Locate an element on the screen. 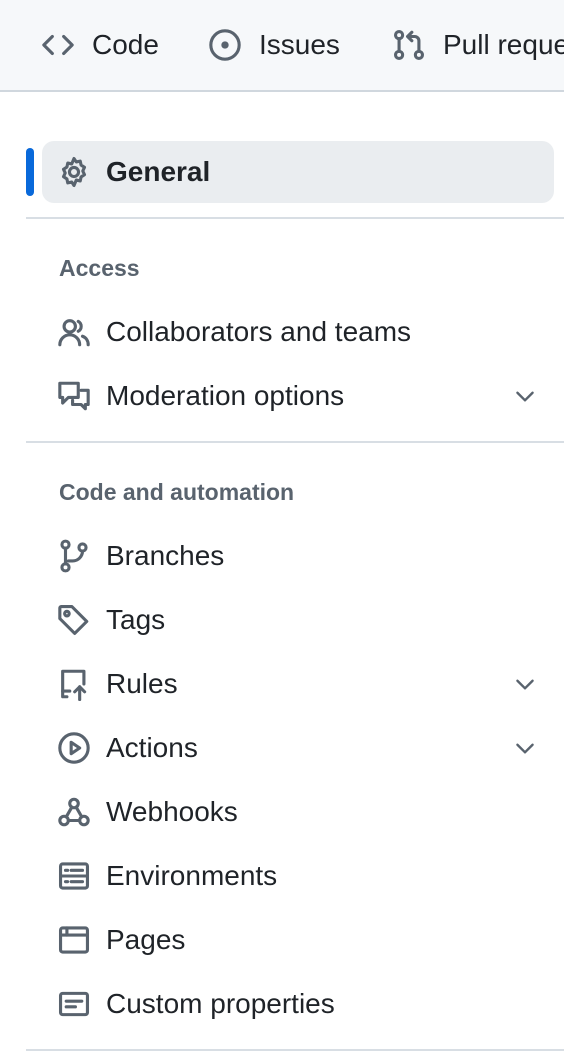  active-item-indicator is located at coordinates (30, 172).